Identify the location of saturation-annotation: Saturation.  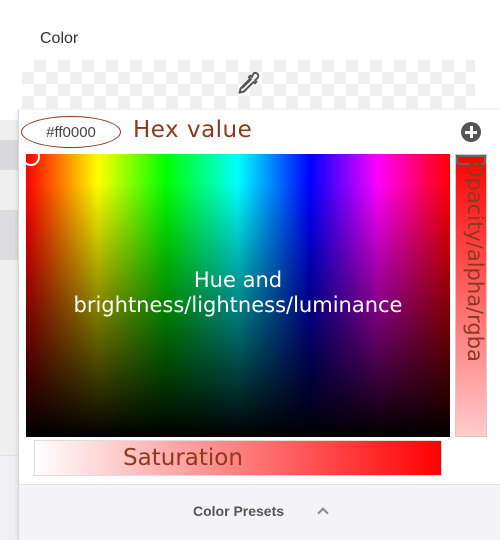
(183, 458).